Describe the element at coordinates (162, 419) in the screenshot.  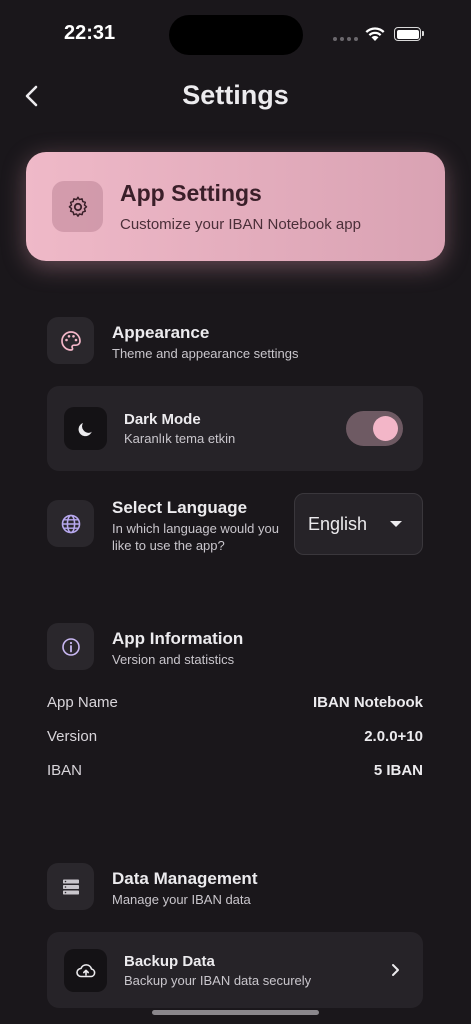
I see `dark-mode-title: Dark Mode` at that location.